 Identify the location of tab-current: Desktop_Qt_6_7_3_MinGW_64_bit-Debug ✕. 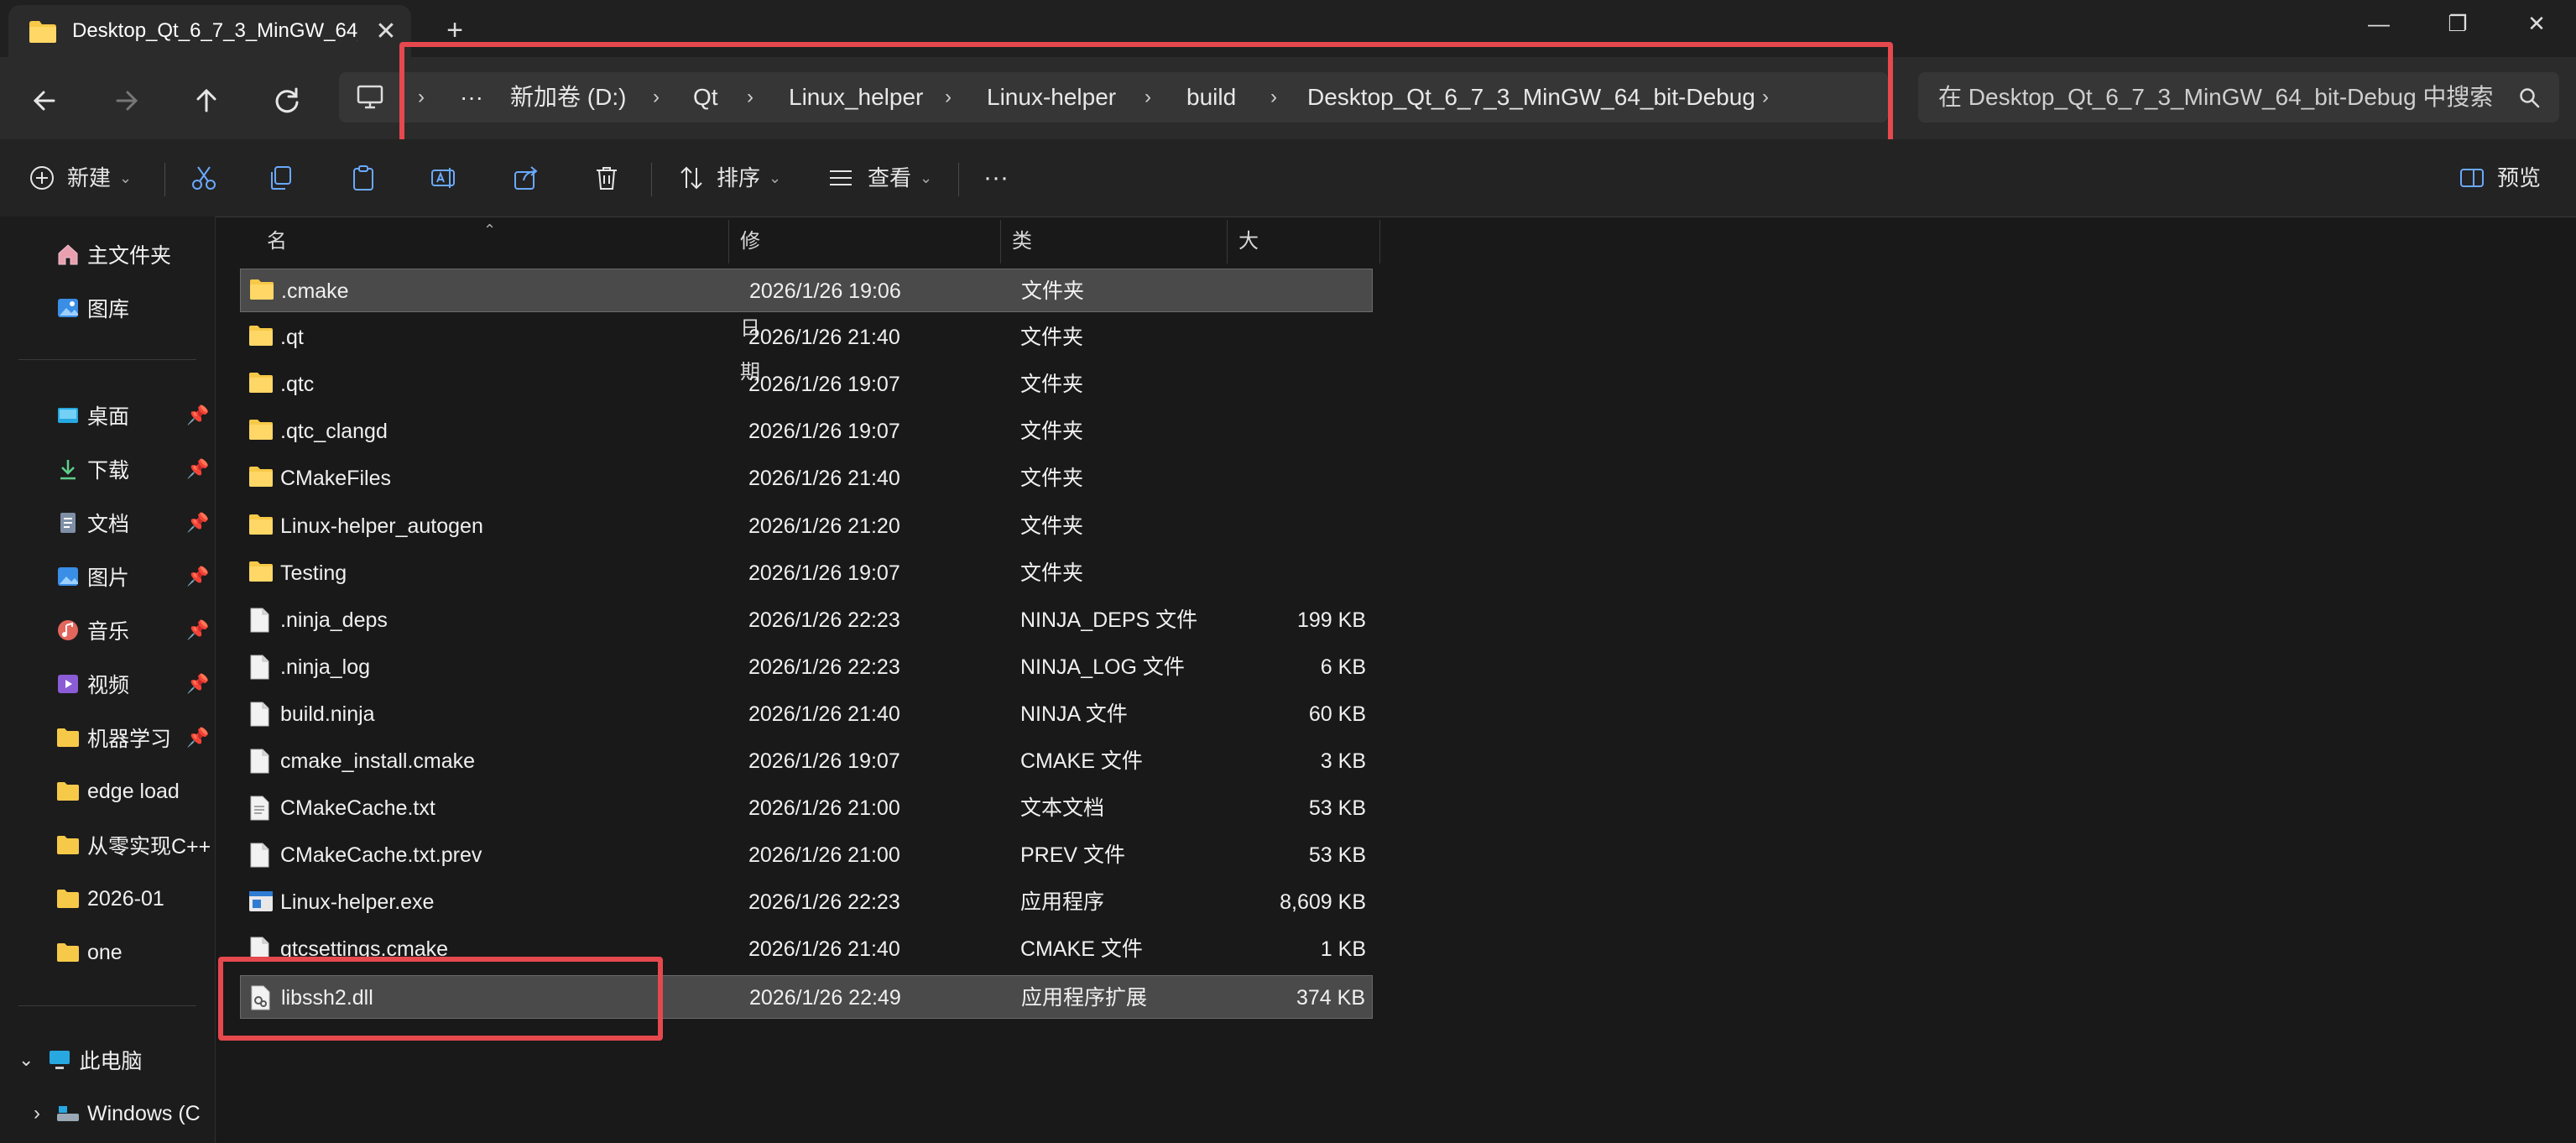
(209, 31).